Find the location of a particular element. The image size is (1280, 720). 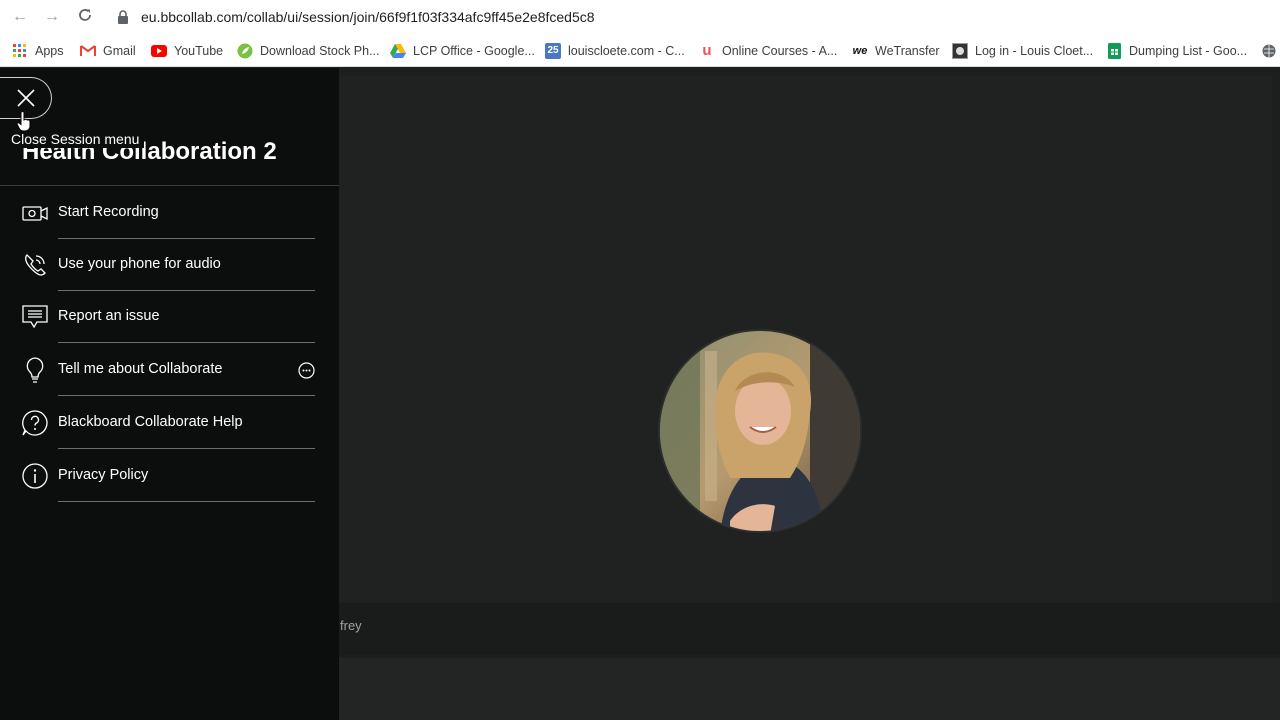

phone-audio-icon is located at coordinates (34, 264).